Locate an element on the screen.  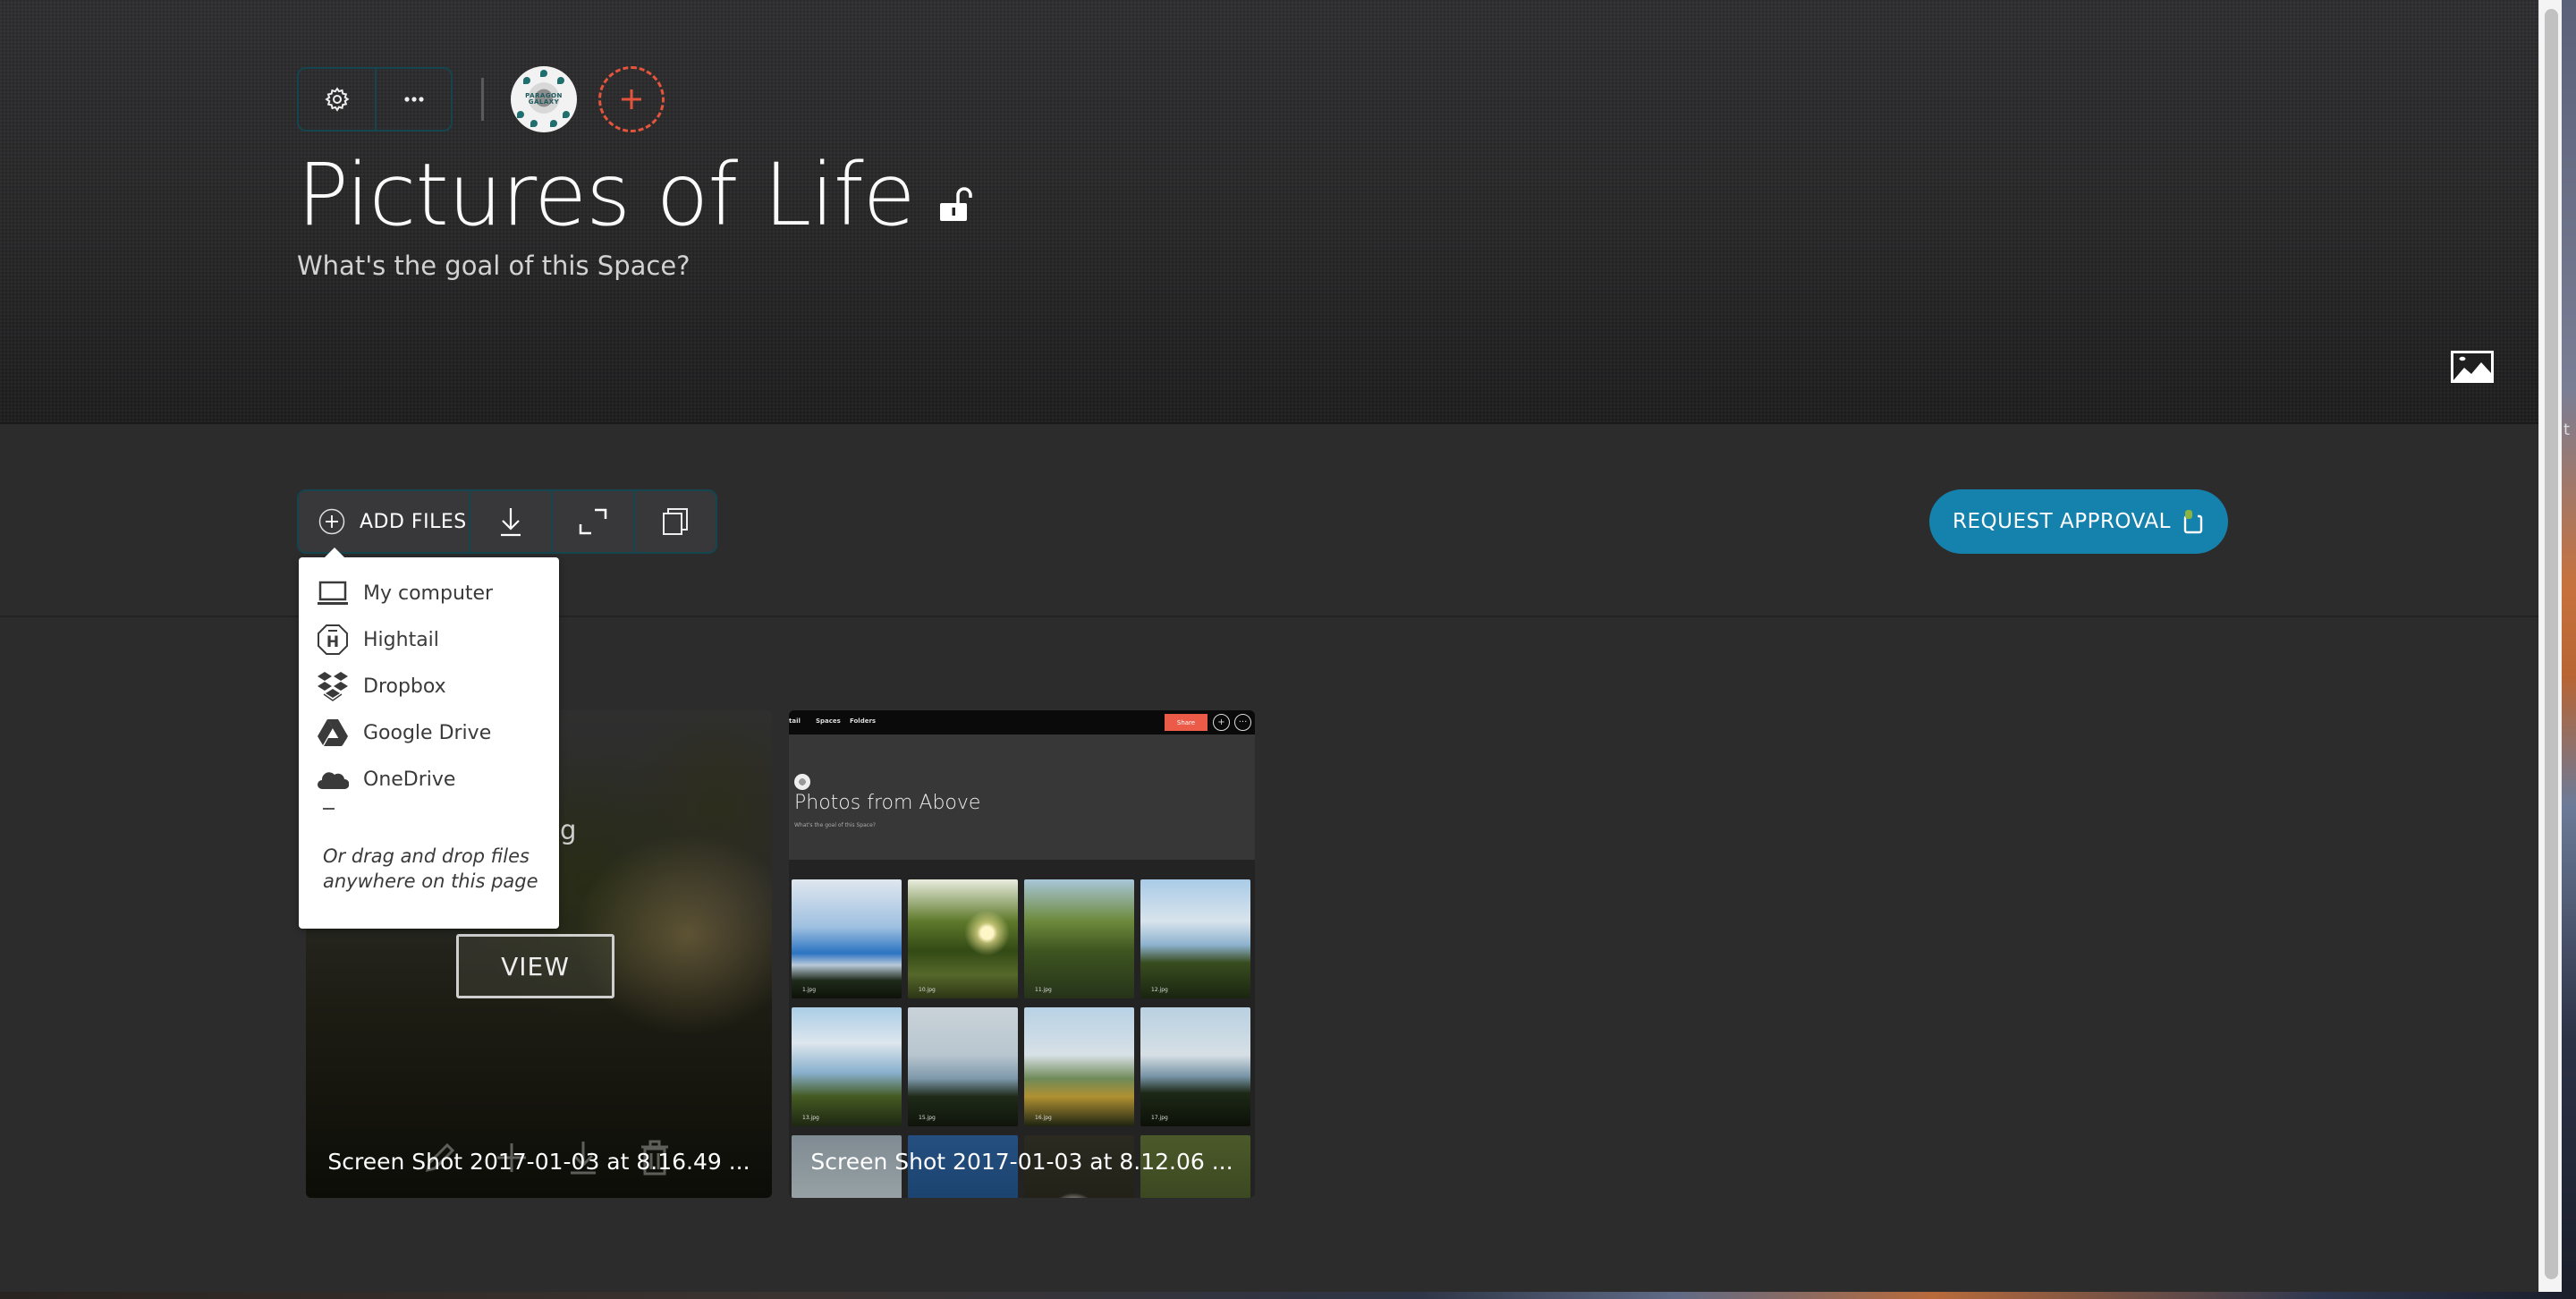
scrollbar-thumb is located at coordinates (2551, 644).